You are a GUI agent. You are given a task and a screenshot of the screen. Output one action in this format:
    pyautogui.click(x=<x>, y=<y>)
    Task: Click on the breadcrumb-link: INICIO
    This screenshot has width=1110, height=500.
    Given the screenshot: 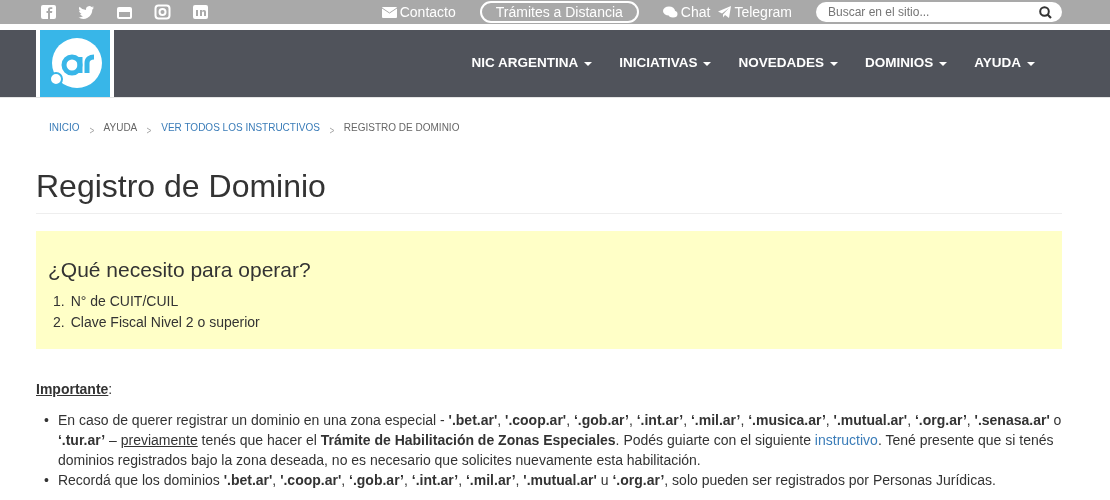 What is the action you would take?
    pyautogui.click(x=64, y=128)
    